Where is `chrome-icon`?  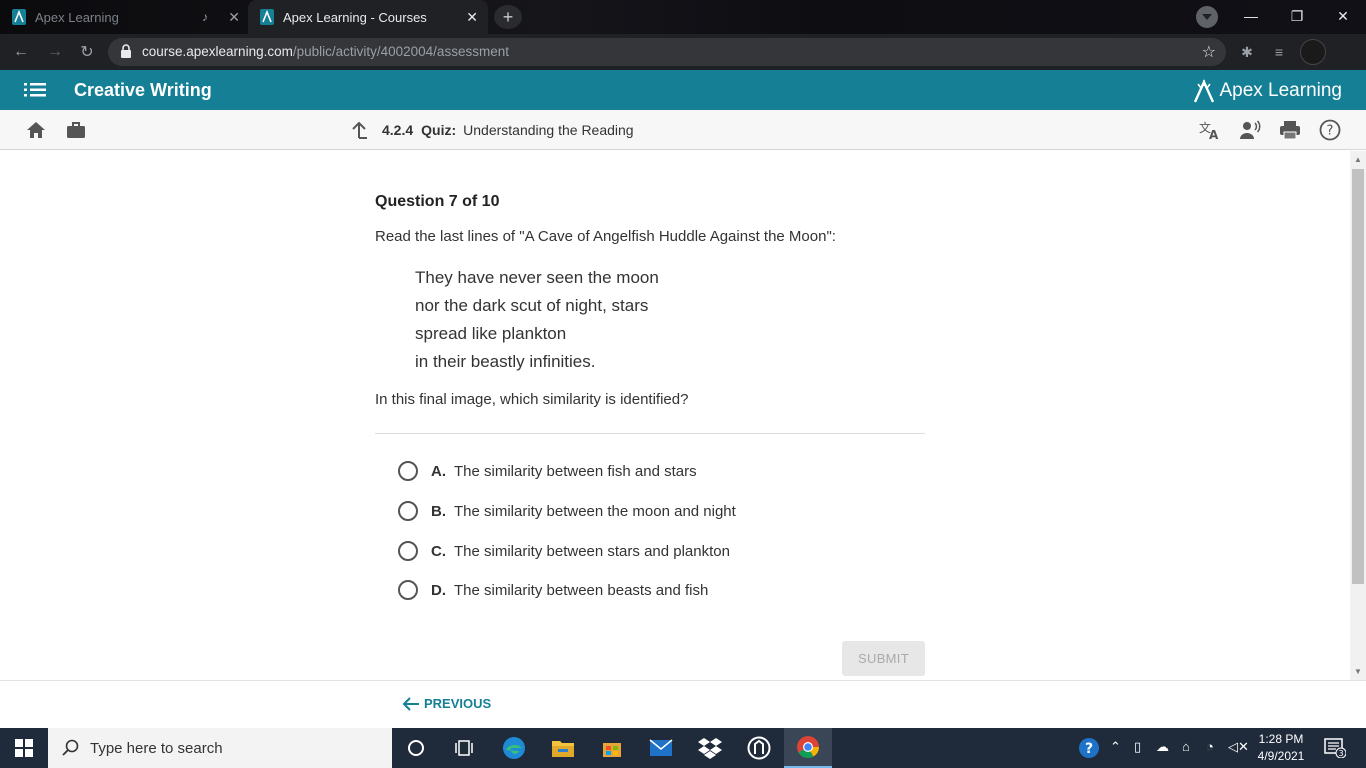
chrome-icon is located at coordinates (808, 748).